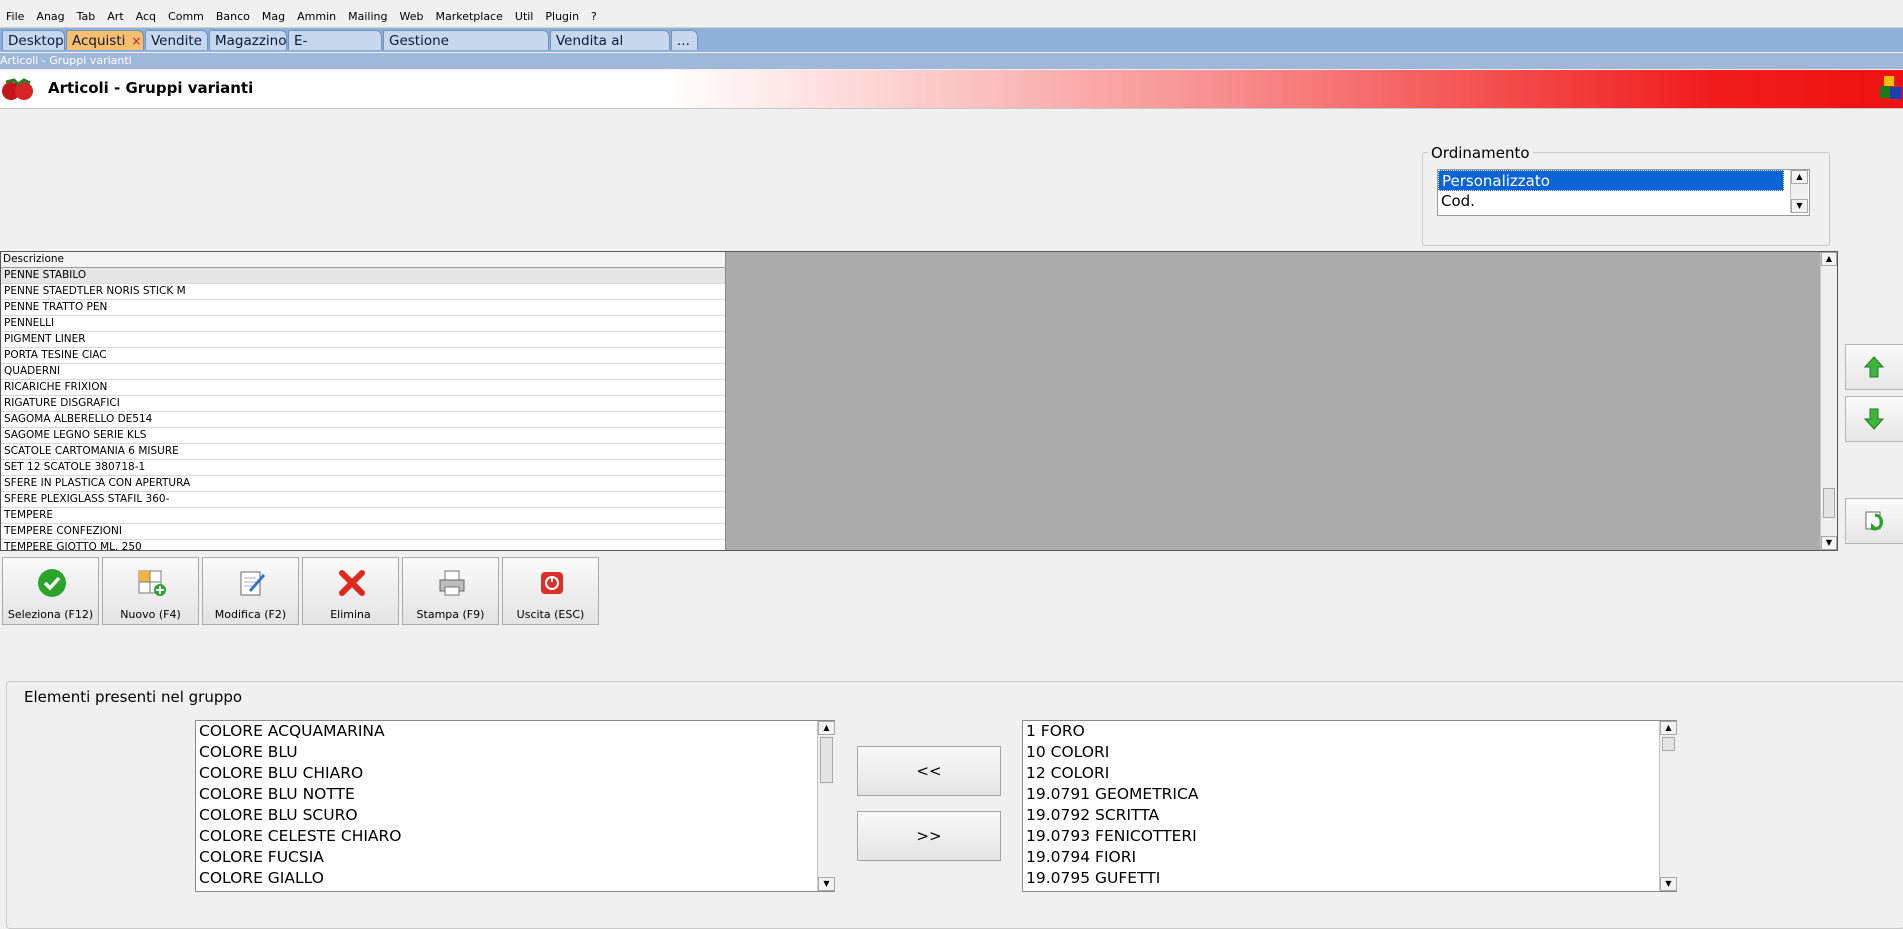 This screenshot has height=929, width=1903. What do you see at coordinates (1623, 201) in the screenshot?
I see `ordinamento-option-cod: Cod.` at bounding box center [1623, 201].